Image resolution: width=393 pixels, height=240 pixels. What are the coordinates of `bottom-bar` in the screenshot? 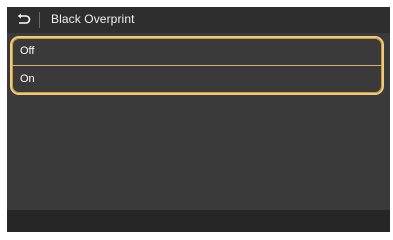 It's located at (198, 221).